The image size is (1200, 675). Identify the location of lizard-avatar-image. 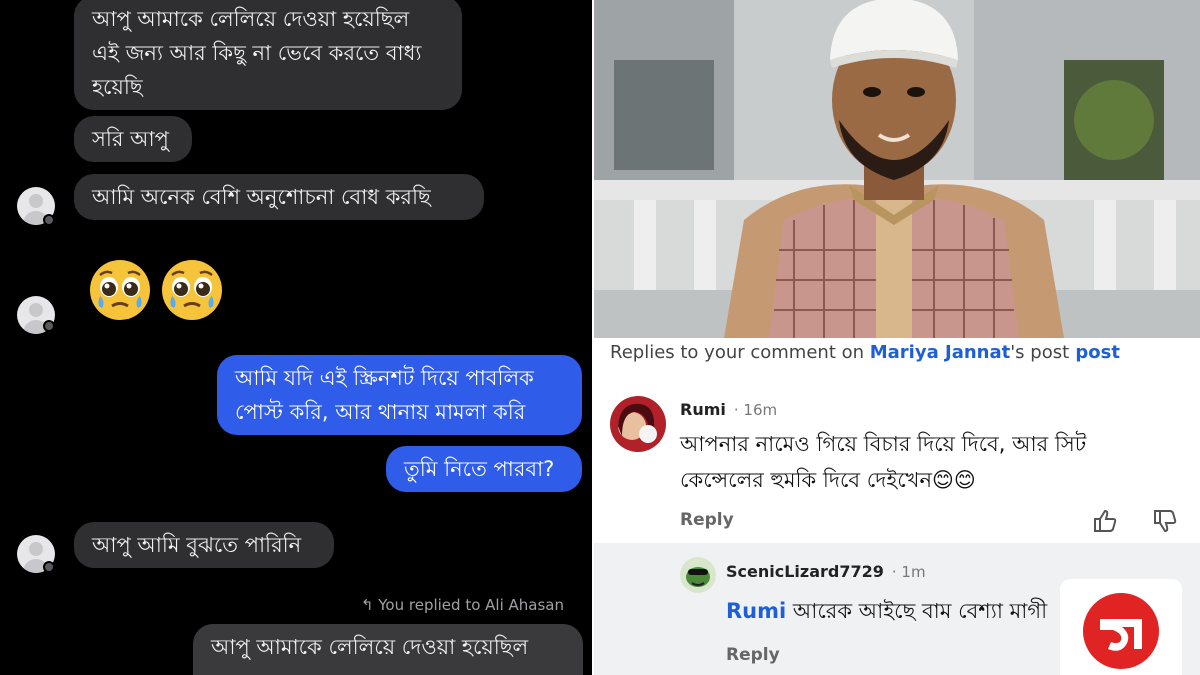
(698, 575).